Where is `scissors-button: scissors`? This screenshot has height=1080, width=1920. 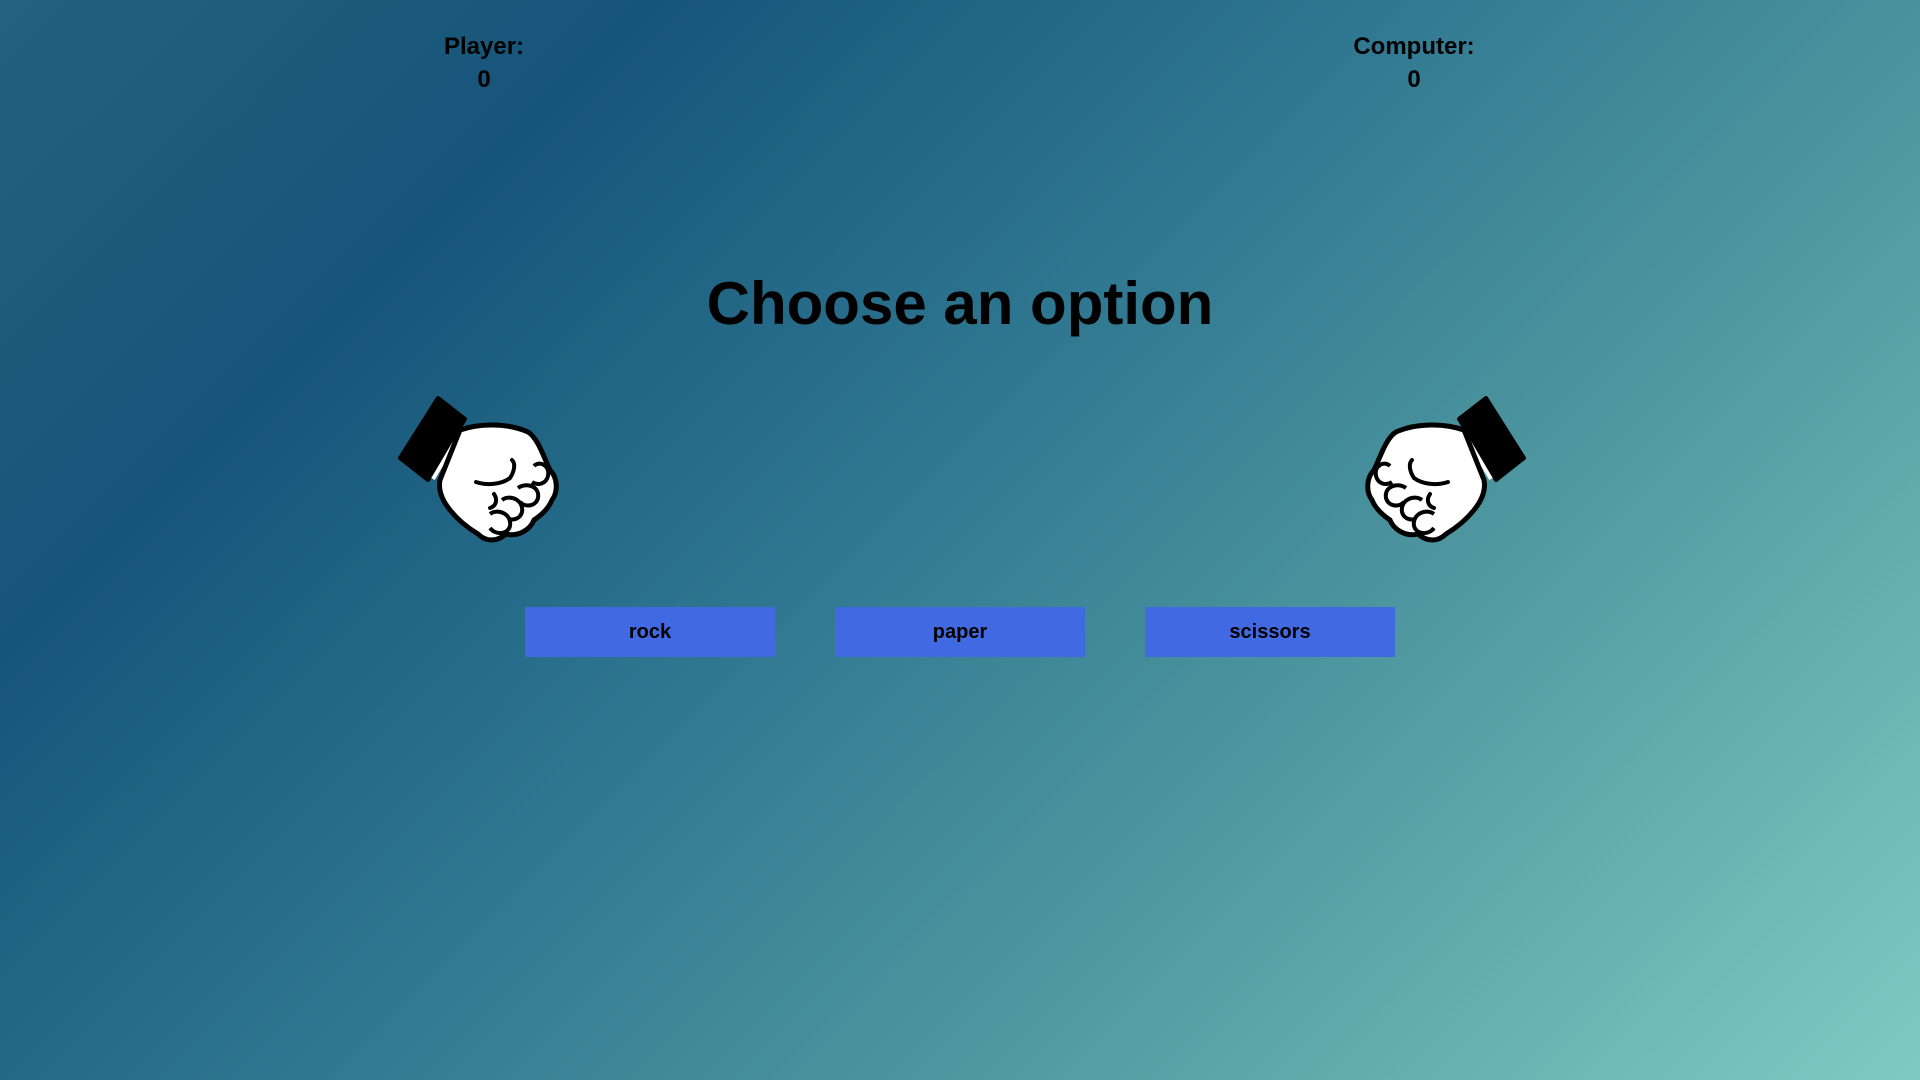
scissors-button: scissors is located at coordinates (1270, 632).